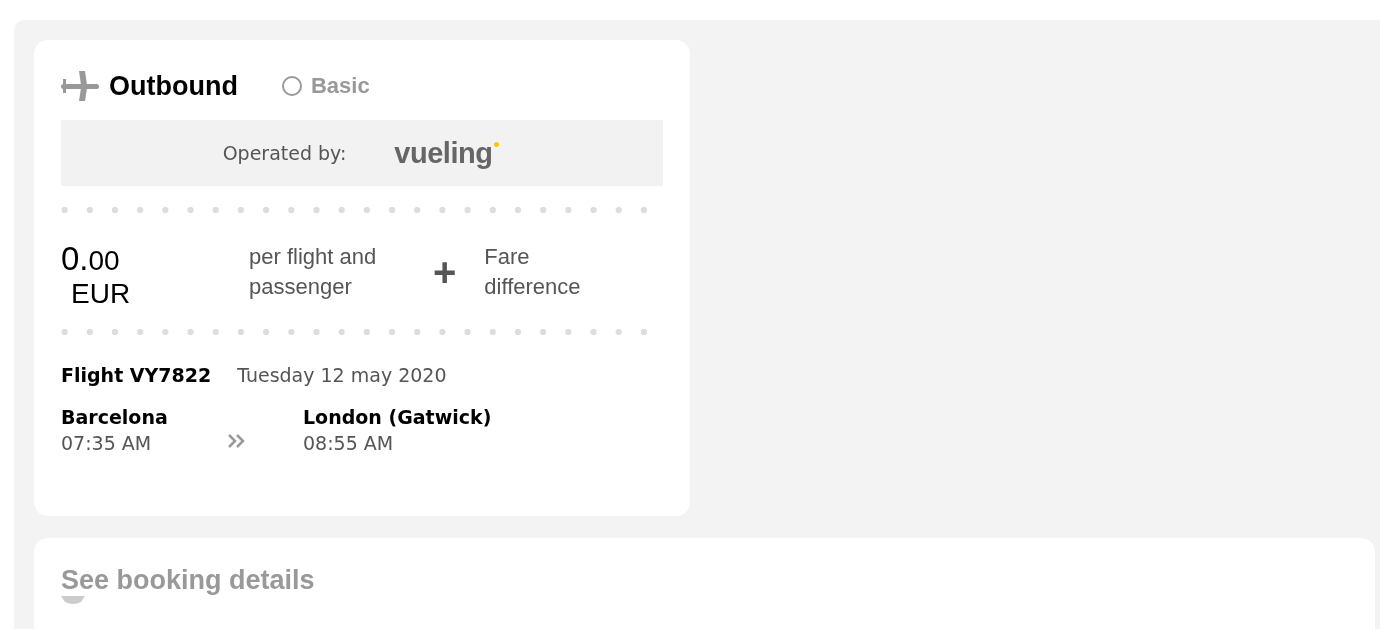 The image size is (1380, 629). I want to click on fare-difference-label: Fare difference, so click(533, 272).